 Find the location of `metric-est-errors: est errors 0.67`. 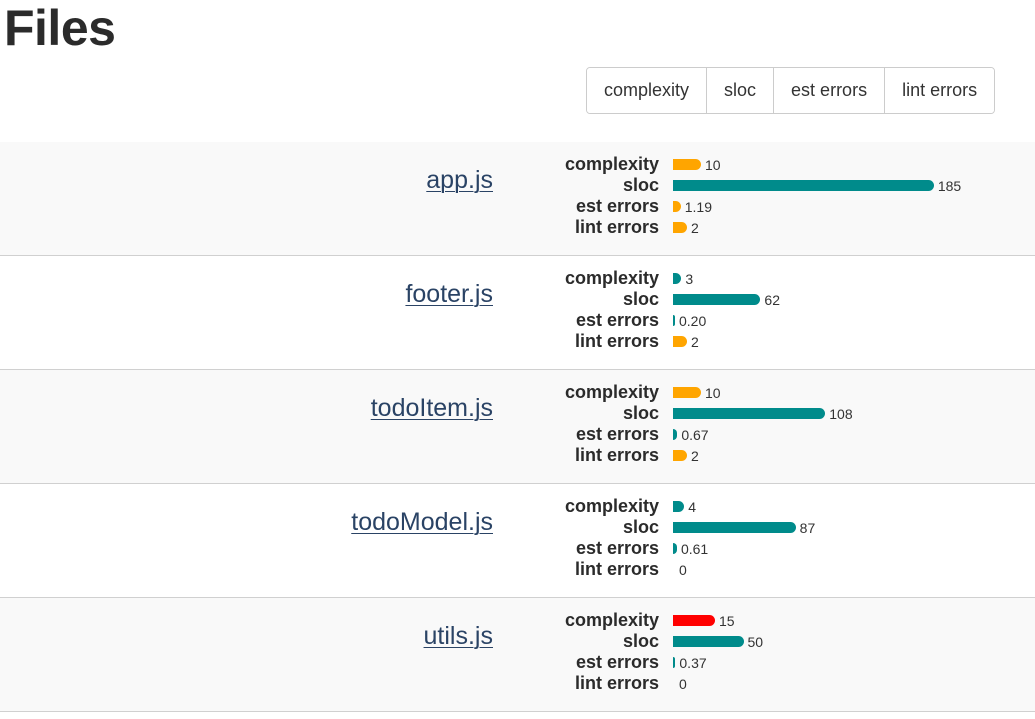

metric-est-errors: est errors 0.67 is located at coordinates (686, 434).